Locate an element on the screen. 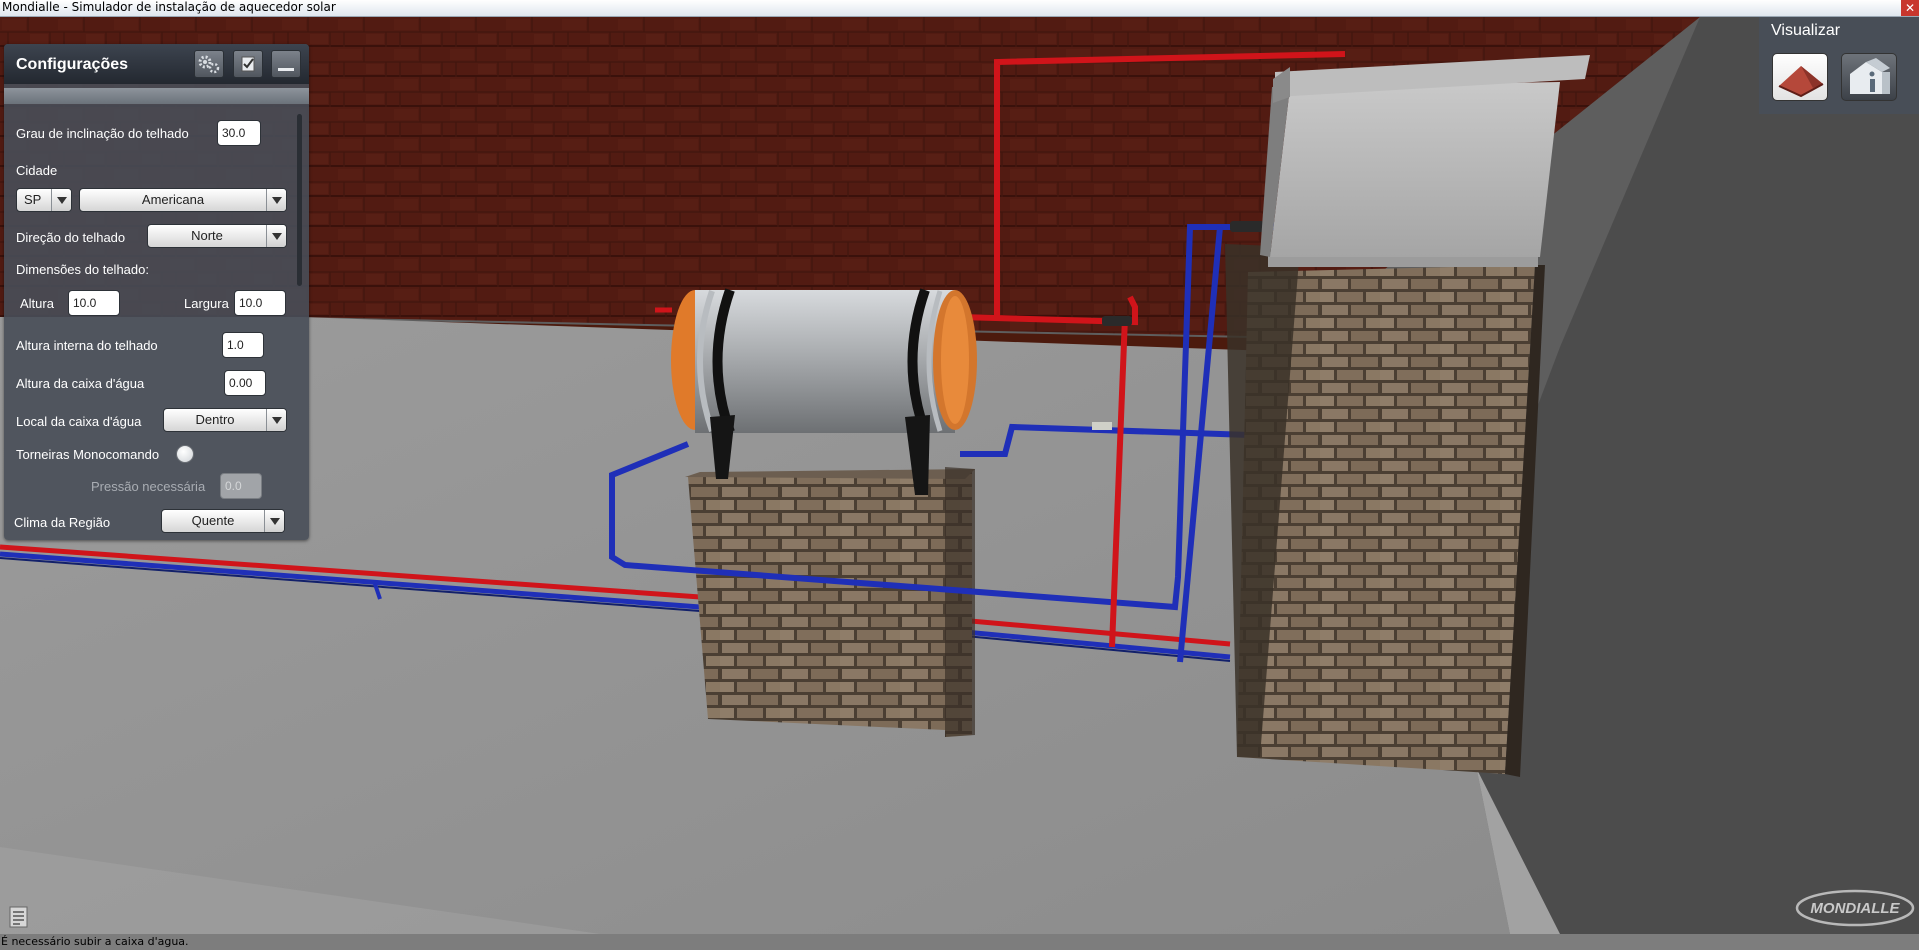 This screenshot has height=950, width=1919. climate-value: Quente is located at coordinates (213, 520).